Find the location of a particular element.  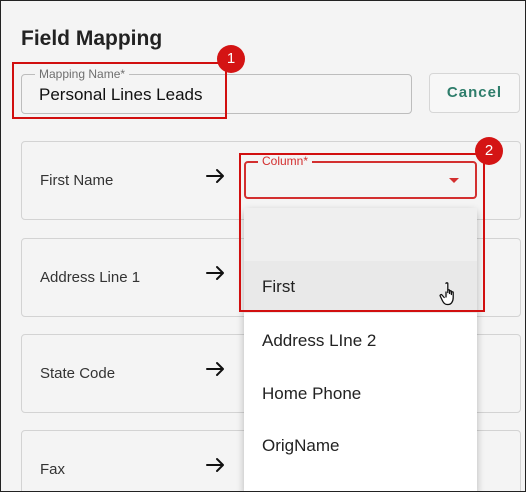

mapping-name-field: Mapping Name* Personal Lines Leads is located at coordinates (216, 90).